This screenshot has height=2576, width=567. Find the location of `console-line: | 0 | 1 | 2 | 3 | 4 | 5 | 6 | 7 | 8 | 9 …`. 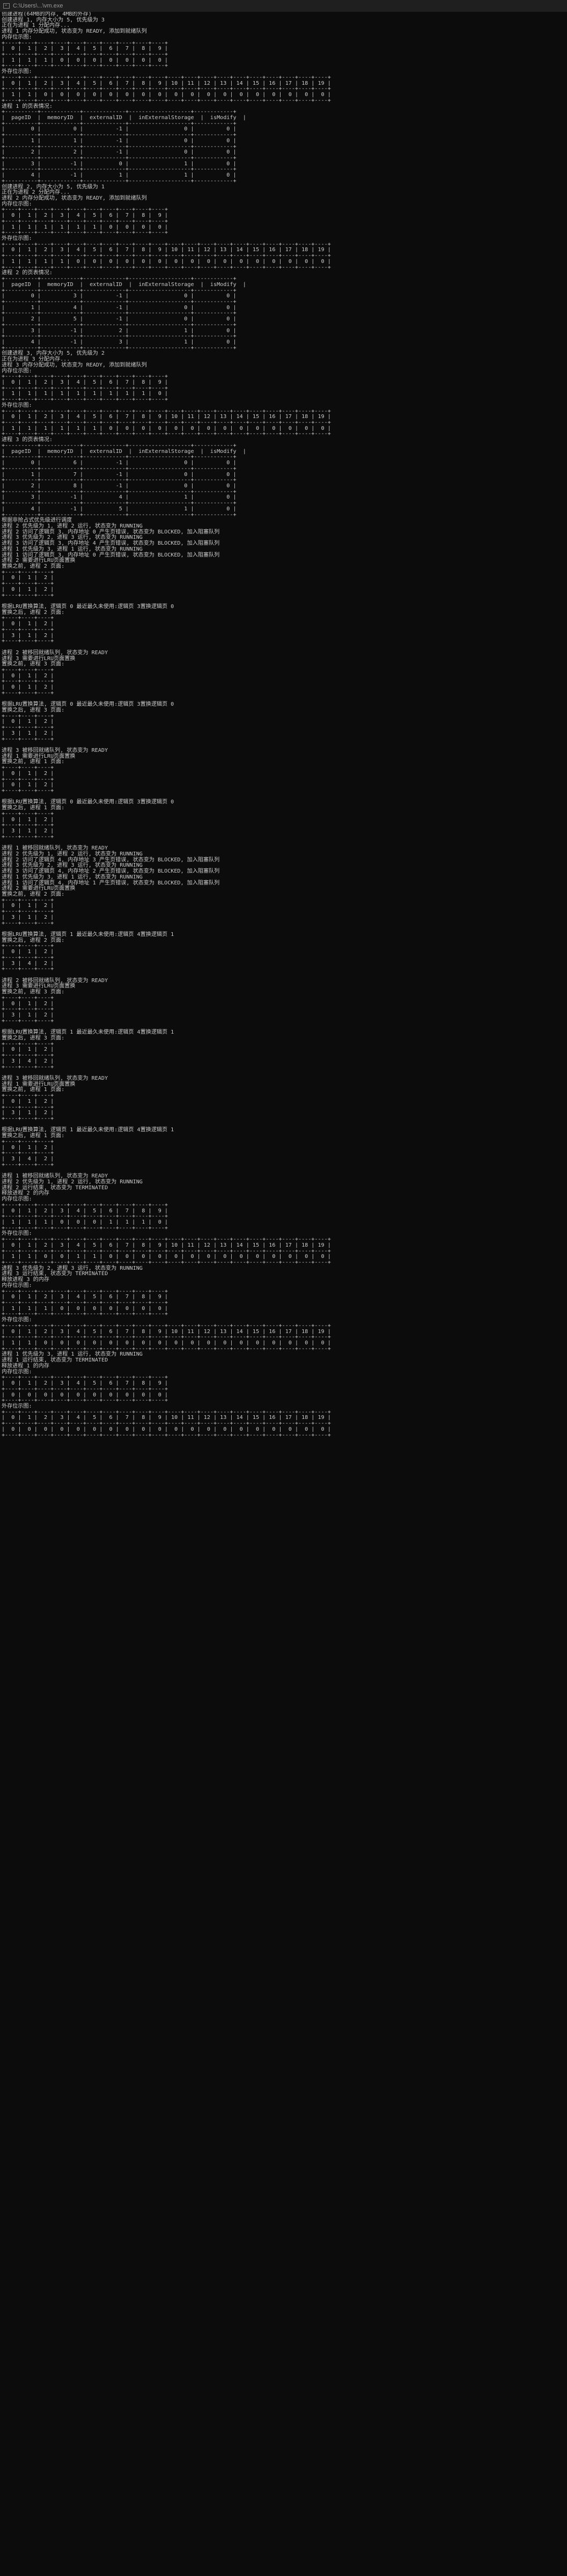

console-line: | 0 | 1 | 2 | 3 | 4 | 5 | 6 | 7 | 8 | 9 … is located at coordinates (166, 1245).